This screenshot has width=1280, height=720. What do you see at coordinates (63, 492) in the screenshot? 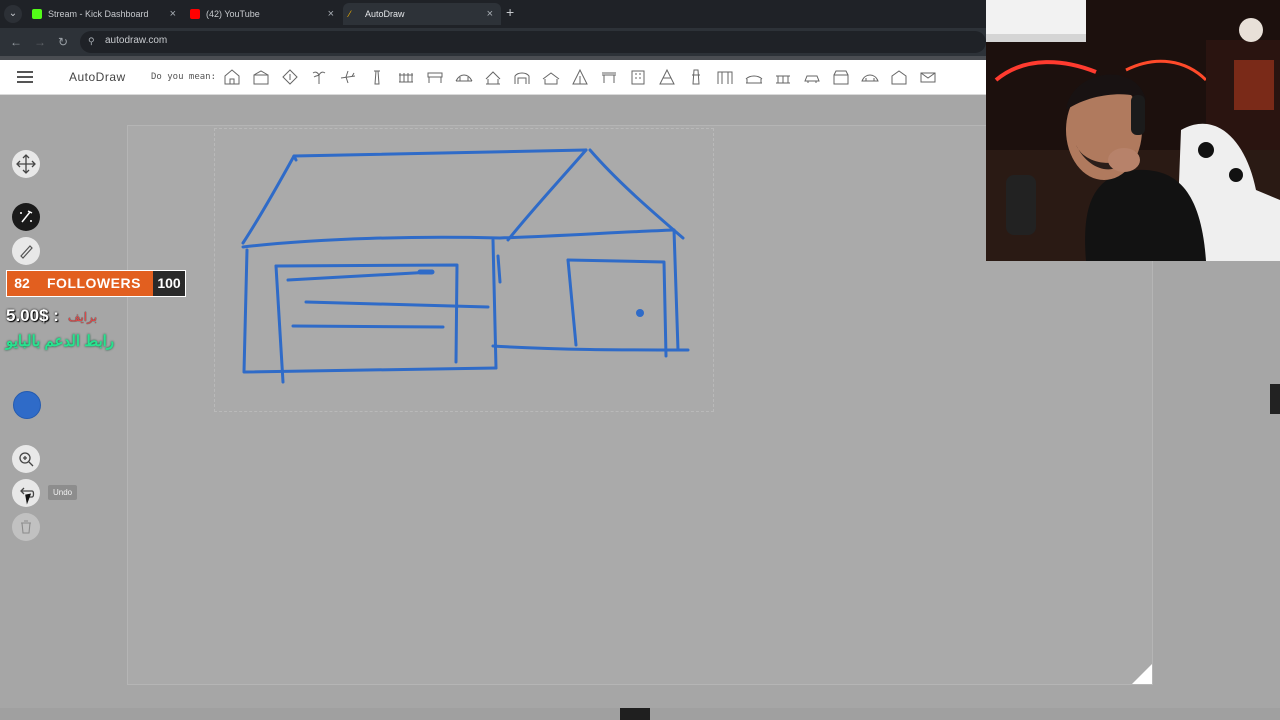
I see `undo-tooltip: Undo` at bounding box center [63, 492].